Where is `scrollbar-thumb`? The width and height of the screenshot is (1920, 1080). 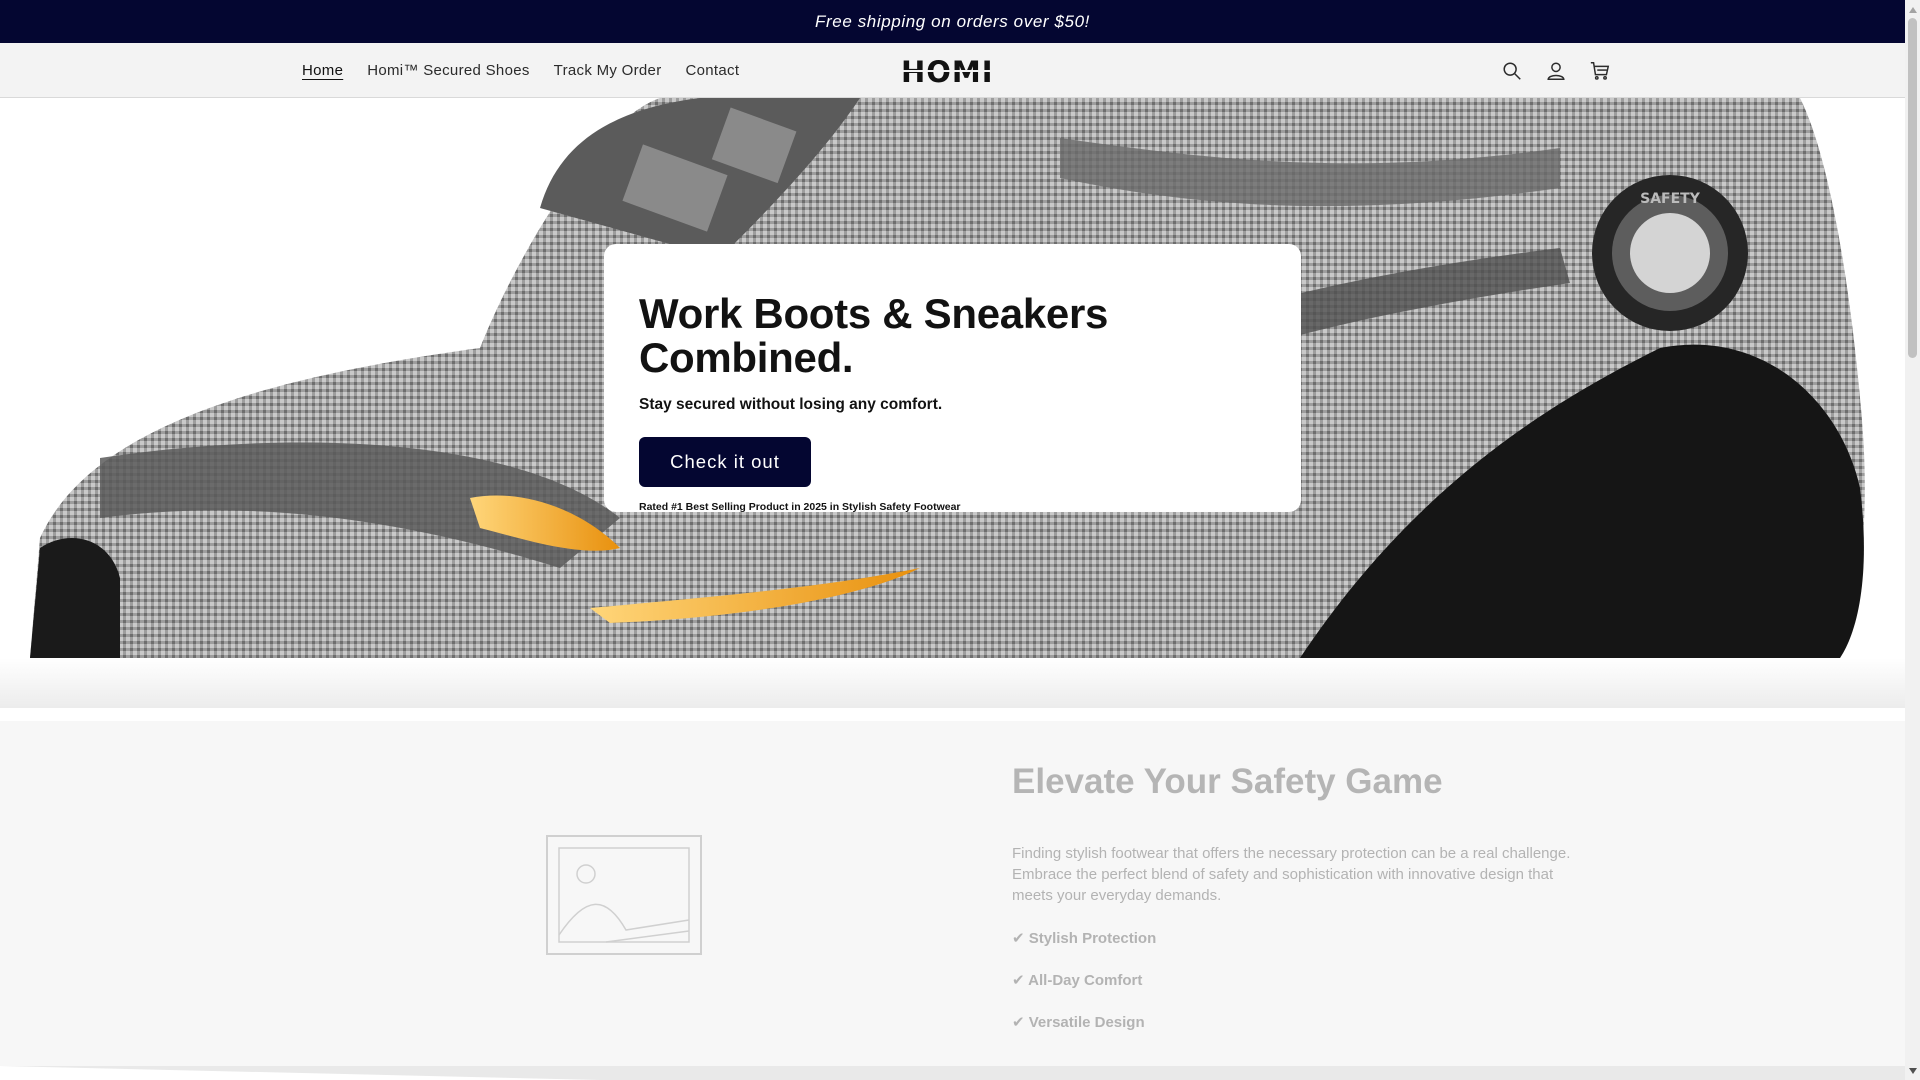
scrollbar-thumb is located at coordinates (1912, 188).